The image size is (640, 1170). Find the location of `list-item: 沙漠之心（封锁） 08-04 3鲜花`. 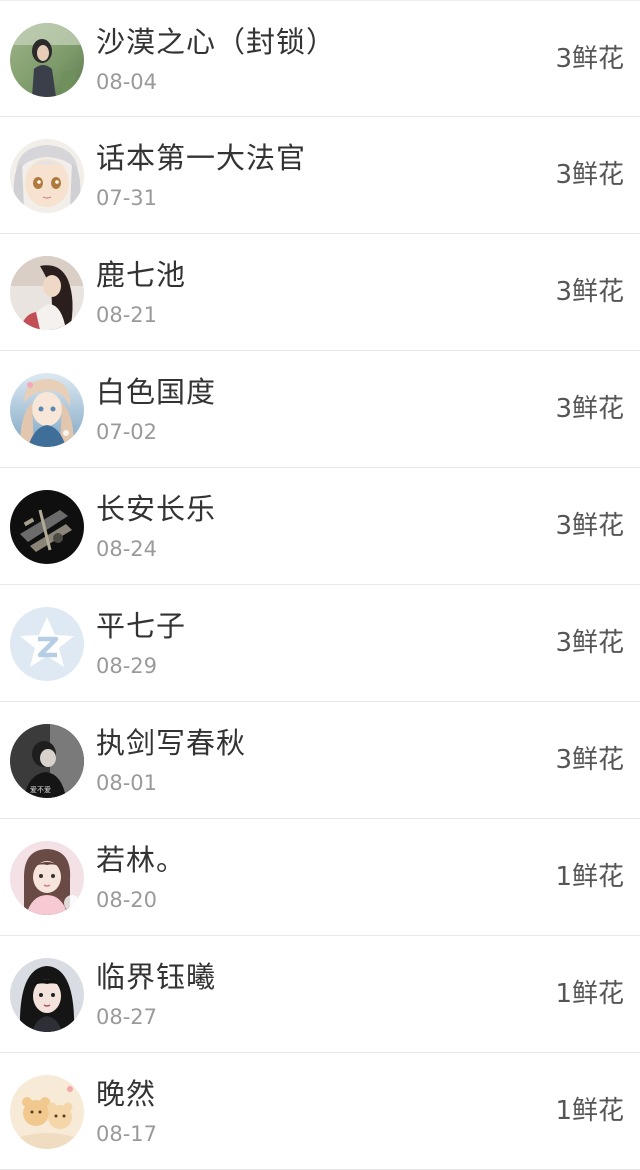

list-item: 沙漠之心（封锁） 08-04 3鲜花 is located at coordinates (320, 58).